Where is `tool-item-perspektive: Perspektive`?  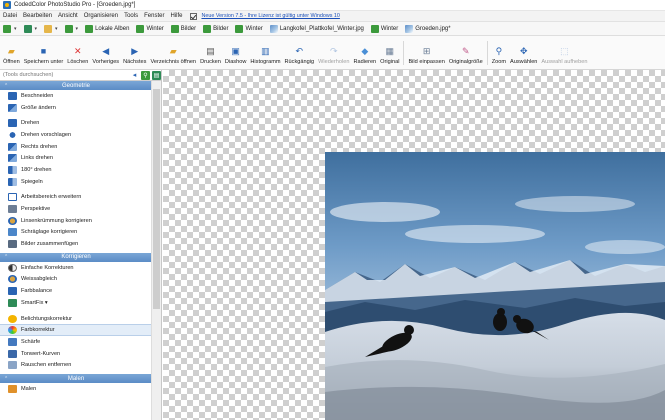
tool-item-perspektive: Perspektive is located at coordinates (76, 209).